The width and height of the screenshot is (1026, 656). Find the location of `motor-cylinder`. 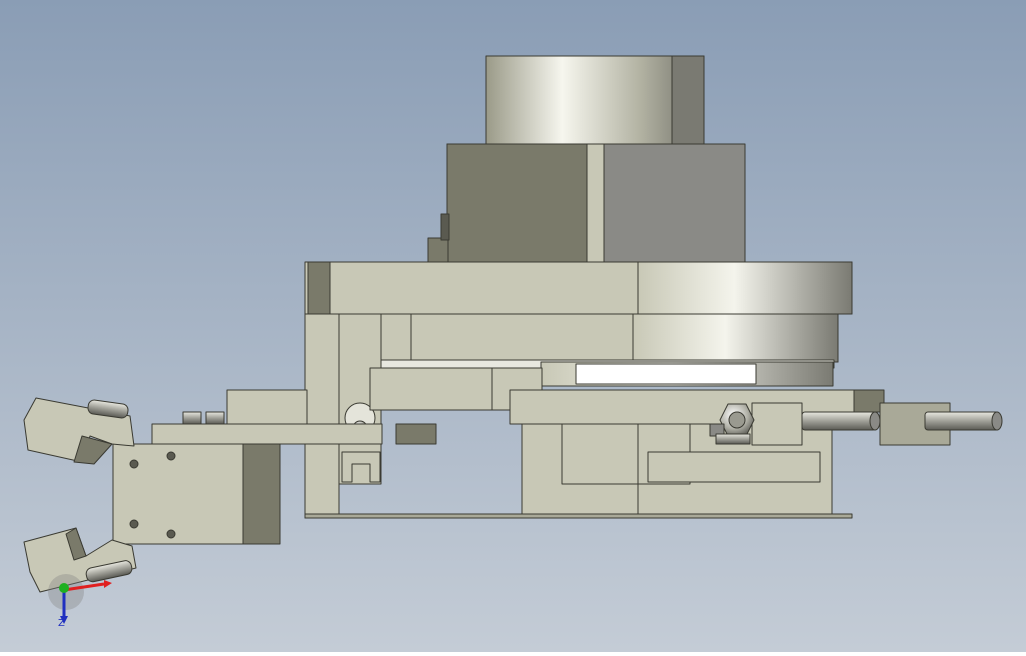

motor-cylinder is located at coordinates (595, 101).